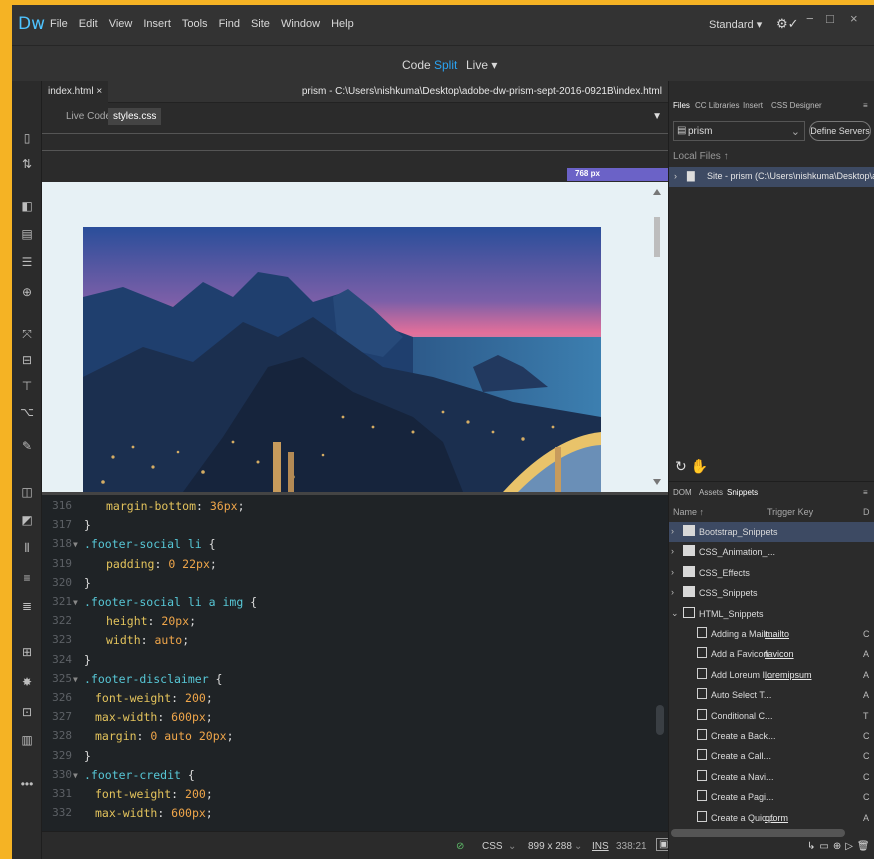 This screenshot has width=874, height=859. I want to click on tab-dom: DOM, so click(682, 492).